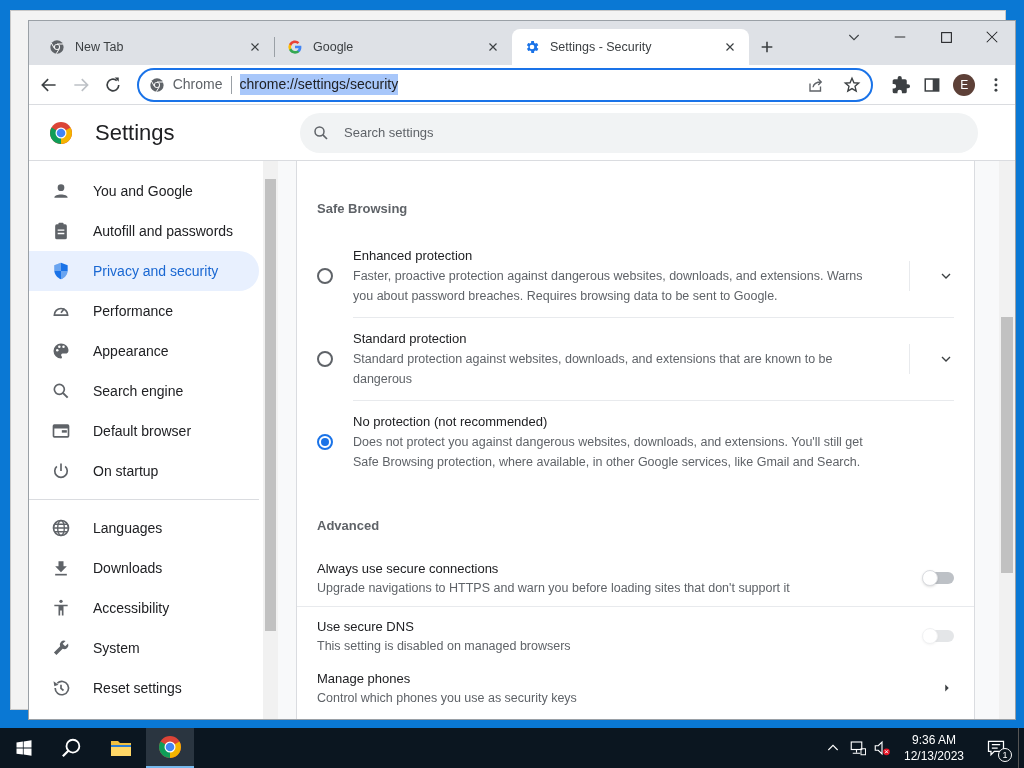 The width and height of the screenshot is (1024, 768). Describe the element at coordinates (61, 191) in the screenshot. I see `person-icon` at that location.